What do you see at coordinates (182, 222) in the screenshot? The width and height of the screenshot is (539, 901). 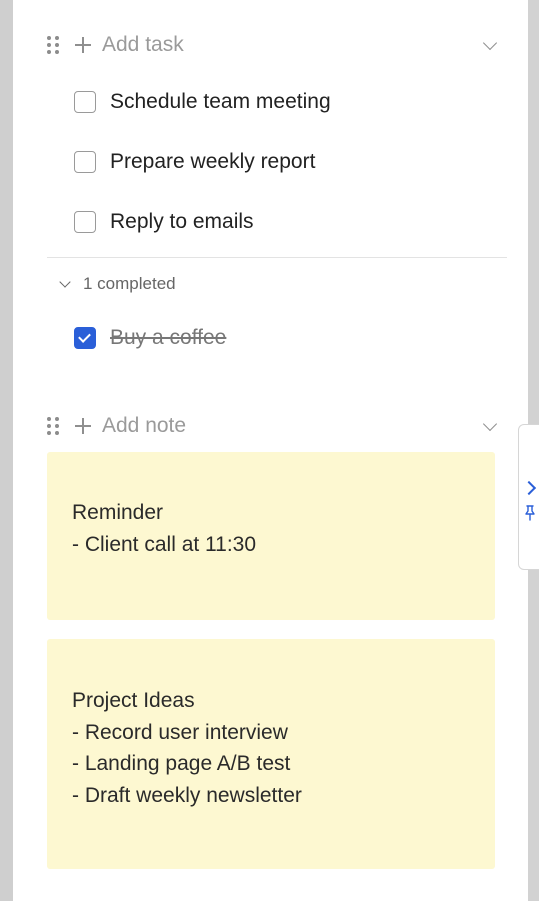 I see `task-label: Reply to emails` at bounding box center [182, 222].